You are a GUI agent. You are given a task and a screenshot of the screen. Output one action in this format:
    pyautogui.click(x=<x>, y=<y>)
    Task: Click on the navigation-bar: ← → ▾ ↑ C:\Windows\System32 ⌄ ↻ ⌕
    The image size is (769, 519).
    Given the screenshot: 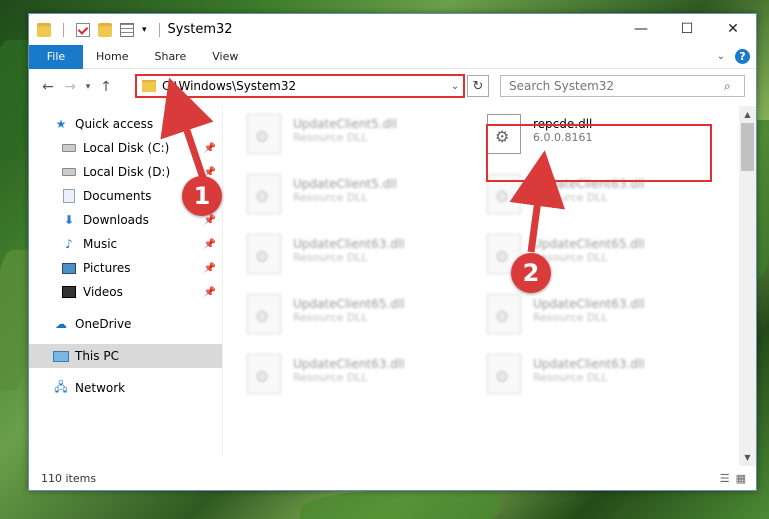 What is the action you would take?
    pyautogui.click(x=392, y=87)
    